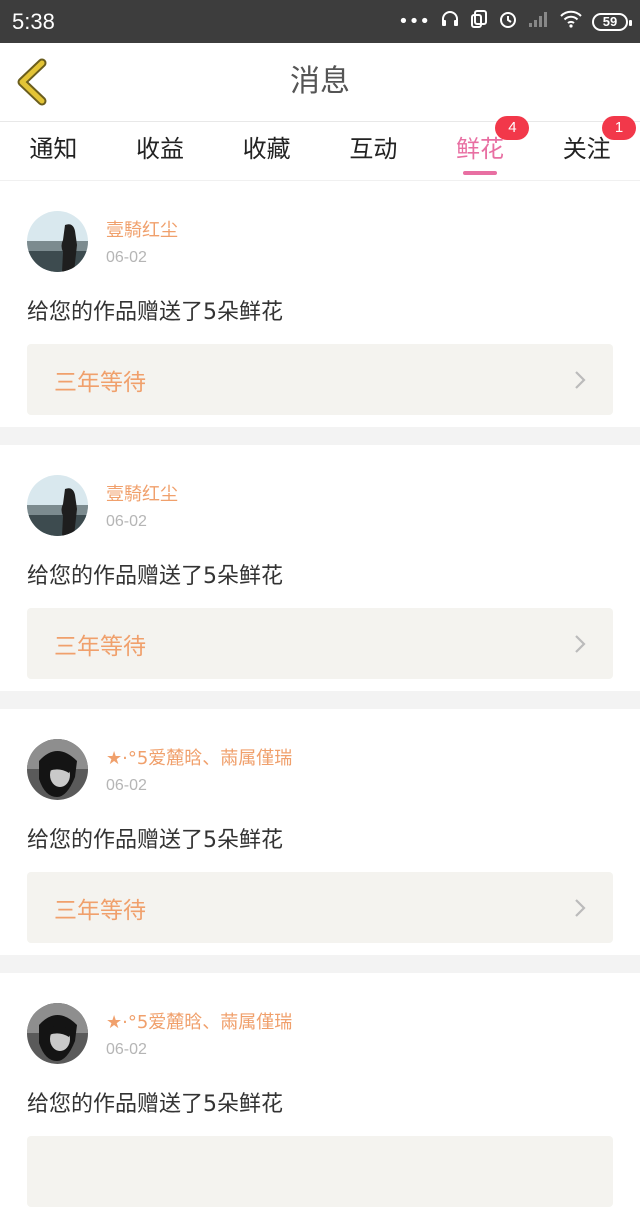 The image size is (640, 1219). I want to click on tab-flowers: 鲜花 4, so click(480, 148).